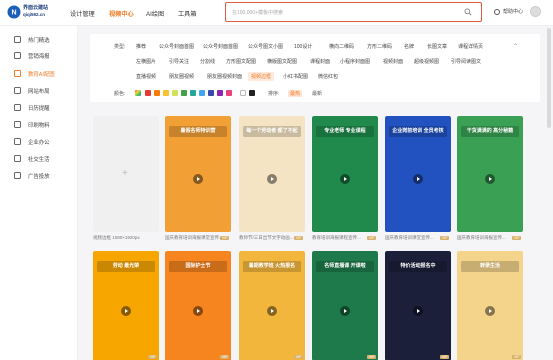 The width and height of the screenshot is (553, 360). What do you see at coordinates (125, 173) in the screenshot?
I see `add-icon: +` at bounding box center [125, 173].